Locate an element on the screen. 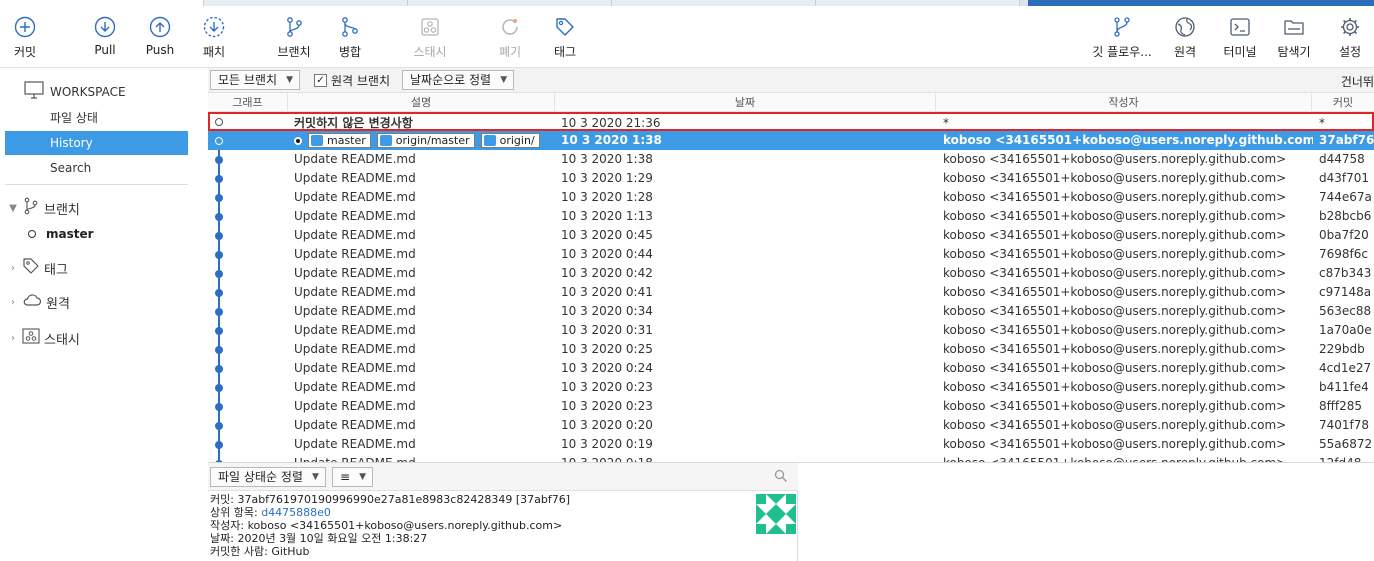 The width and height of the screenshot is (1374, 561). row-date: 10 3 2020 0:25 is located at coordinates (607, 349).